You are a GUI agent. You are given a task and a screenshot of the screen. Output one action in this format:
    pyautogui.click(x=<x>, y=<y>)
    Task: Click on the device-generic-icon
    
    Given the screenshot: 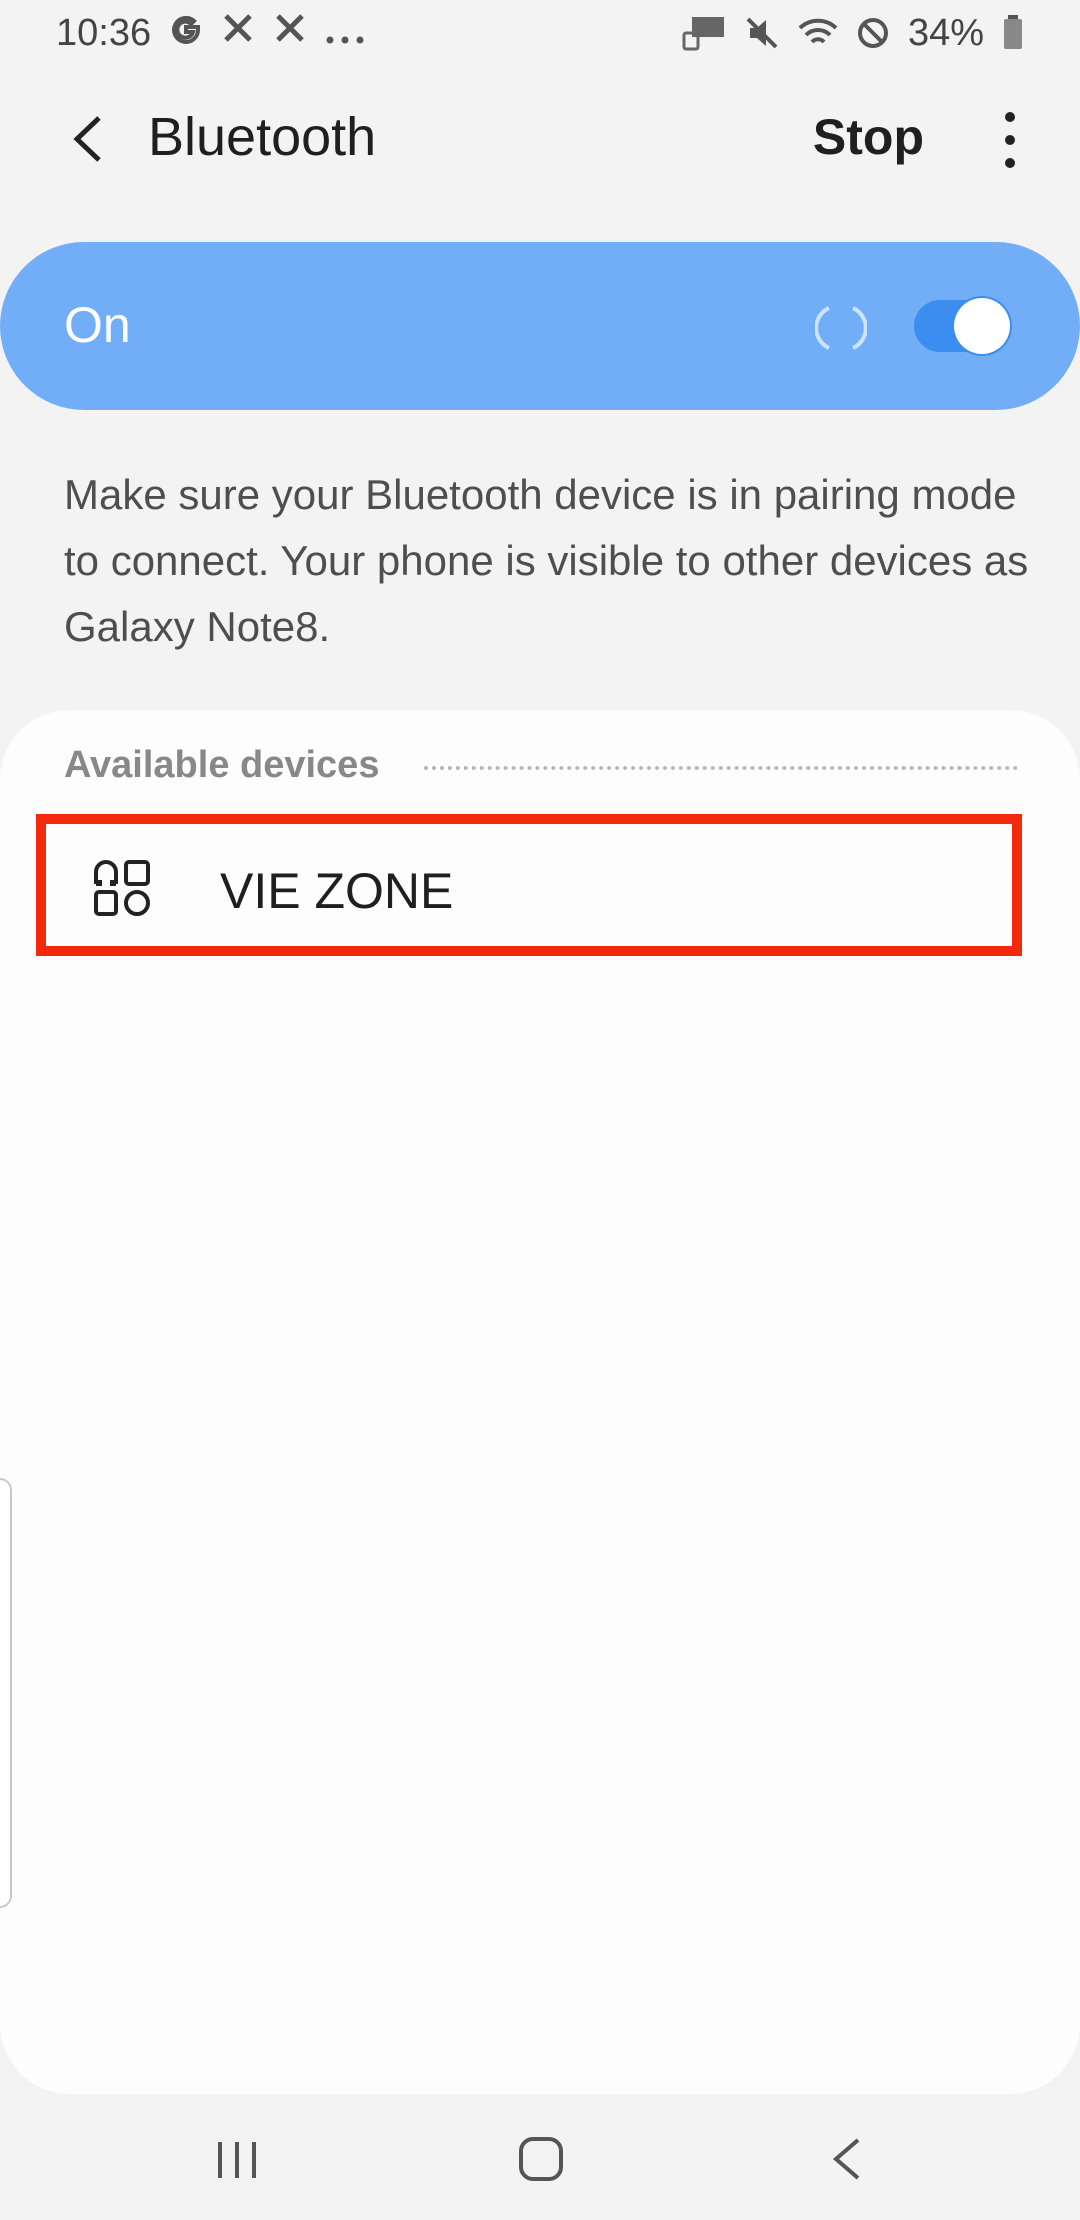 What is the action you would take?
    pyautogui.click(x=122, y=888)
    